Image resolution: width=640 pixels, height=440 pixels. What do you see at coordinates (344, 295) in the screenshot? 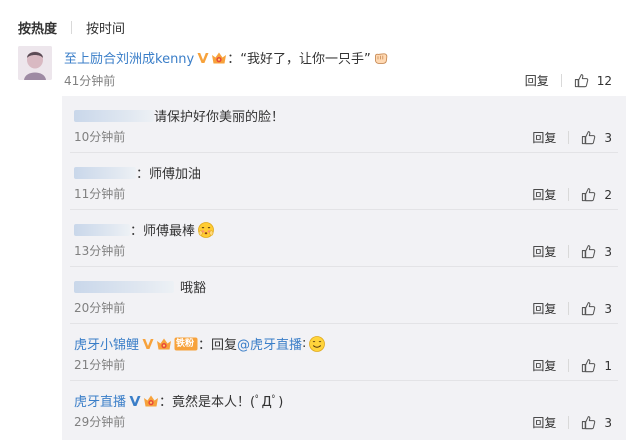
I see `reply-item: 哦豁 20分钟前 回复 3` at bounding box center [344, 295].